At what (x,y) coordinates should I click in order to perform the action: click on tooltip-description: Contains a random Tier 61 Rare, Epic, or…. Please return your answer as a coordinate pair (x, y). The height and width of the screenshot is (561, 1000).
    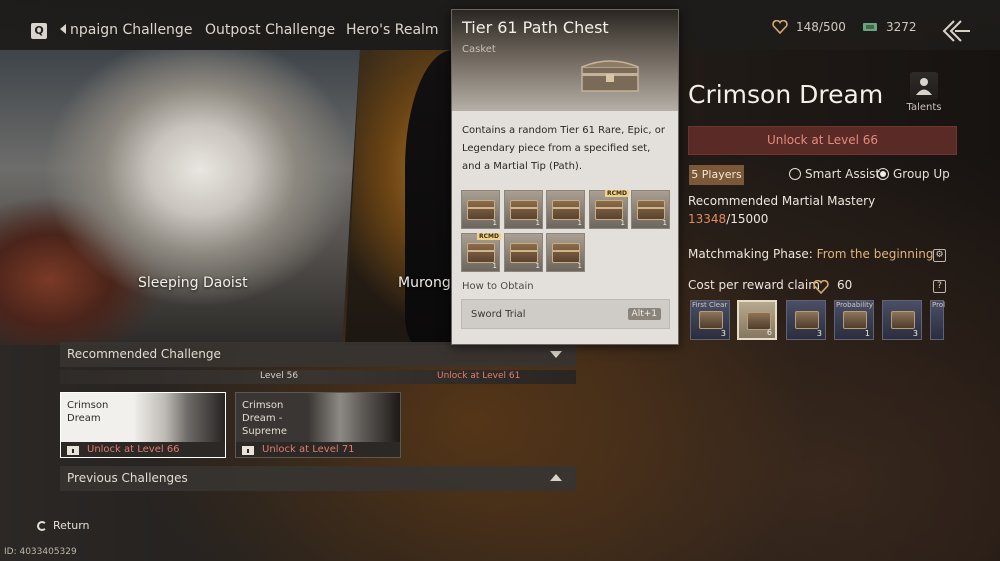
    Looking at the image, I should click on (563, 148).